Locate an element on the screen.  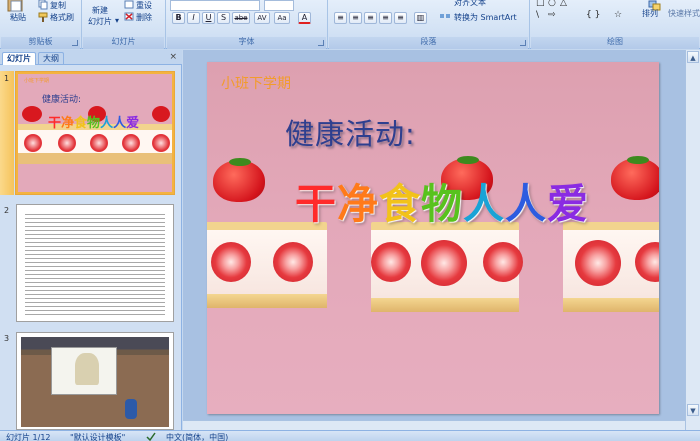
clipboard-launcher-icon is located at coordinates (75, 43).